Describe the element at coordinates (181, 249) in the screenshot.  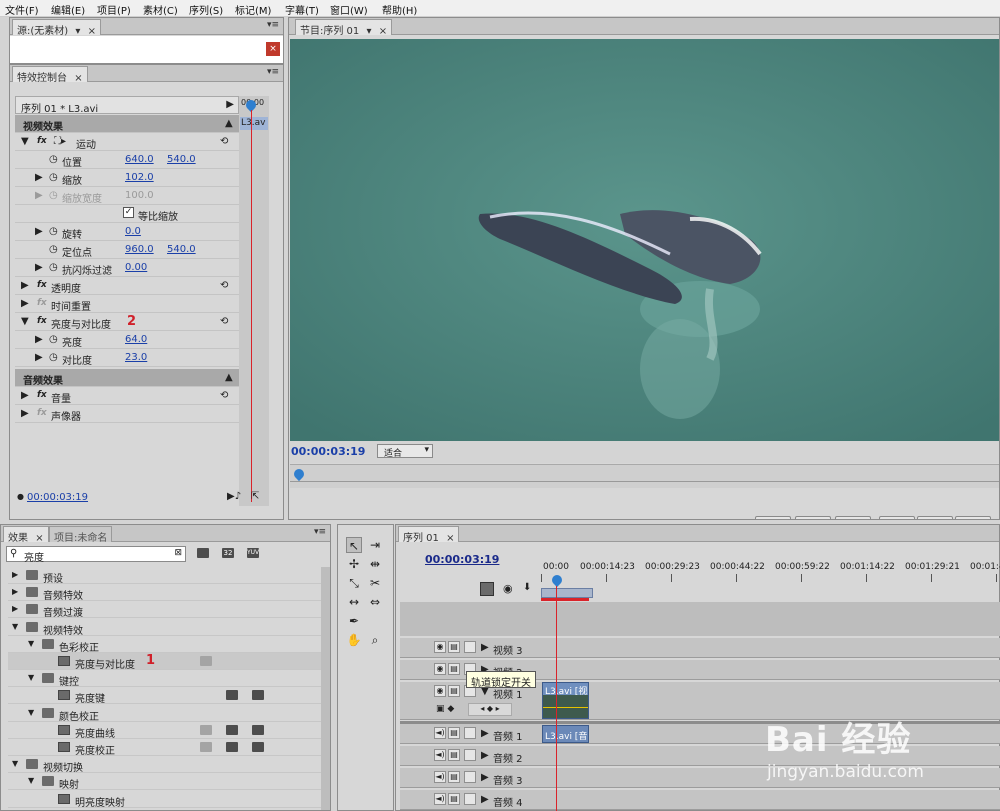
I see `anchor-y-value: 540.0` at that location.